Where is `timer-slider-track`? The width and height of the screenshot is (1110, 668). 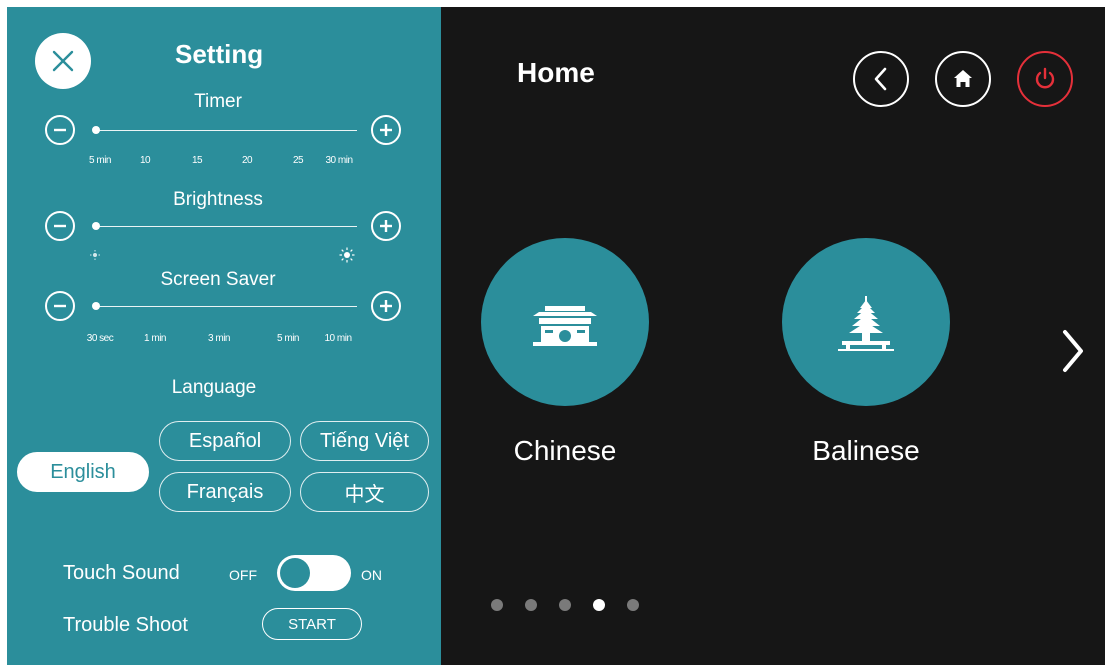
timer-slider-track is located at coordinates (226, 130).